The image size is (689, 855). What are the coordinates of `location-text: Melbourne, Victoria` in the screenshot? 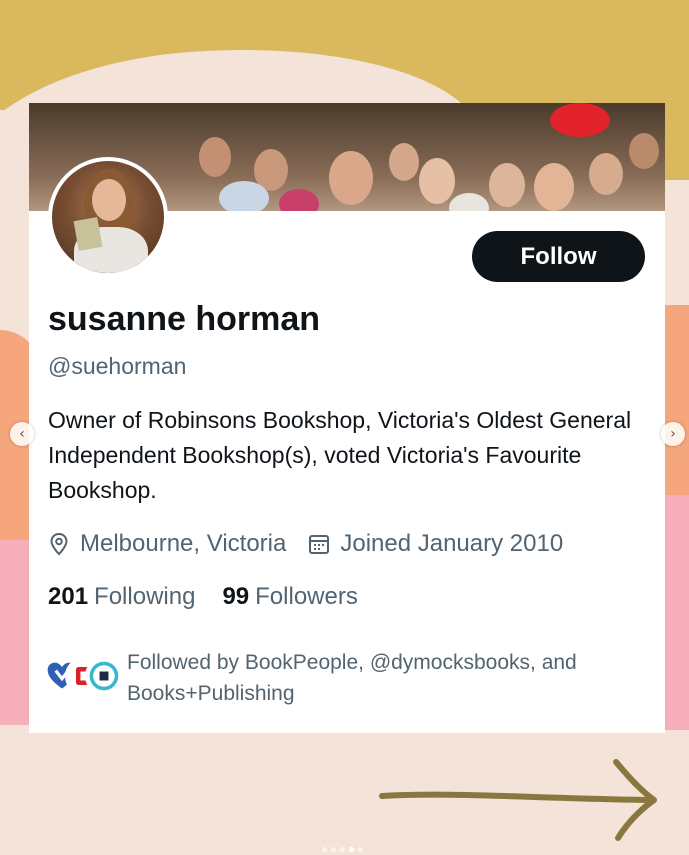 It's located at (183, 543).